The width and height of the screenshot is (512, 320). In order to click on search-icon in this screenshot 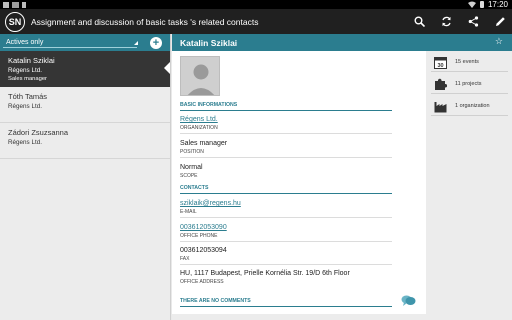, I will do `click(419, 21)`.